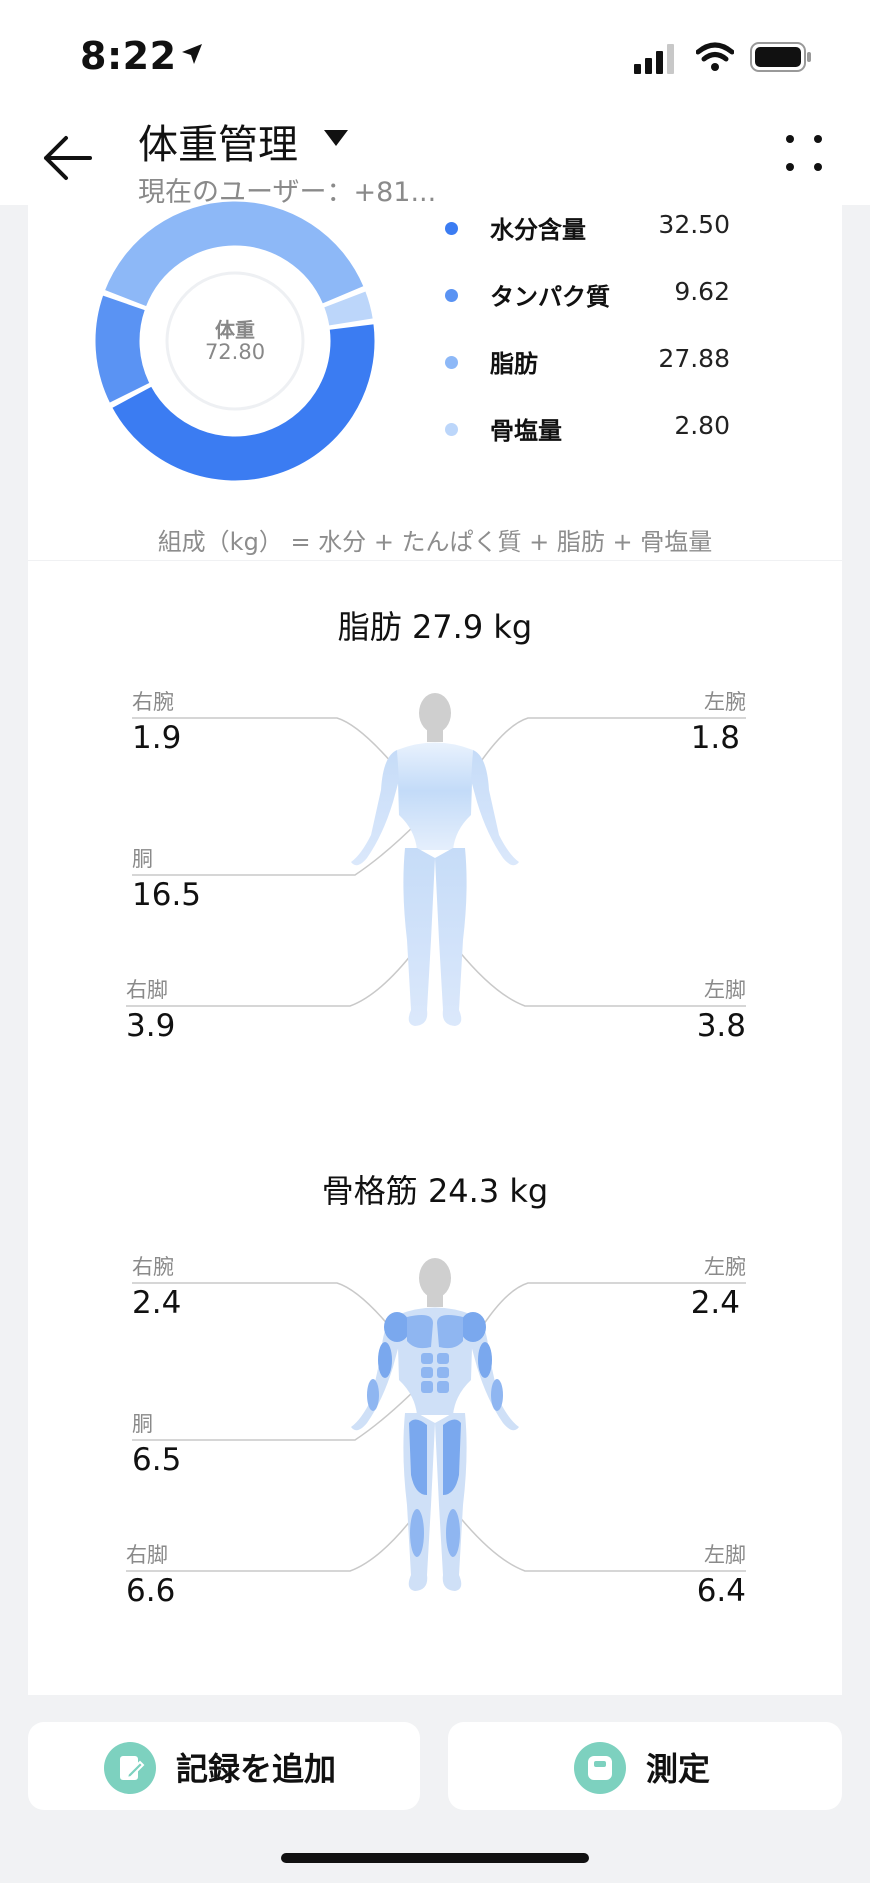  Describe the element at coordinates (153, 1267) in the screenshot. I see `muscle-right-arm-label: 右腕` at that location.